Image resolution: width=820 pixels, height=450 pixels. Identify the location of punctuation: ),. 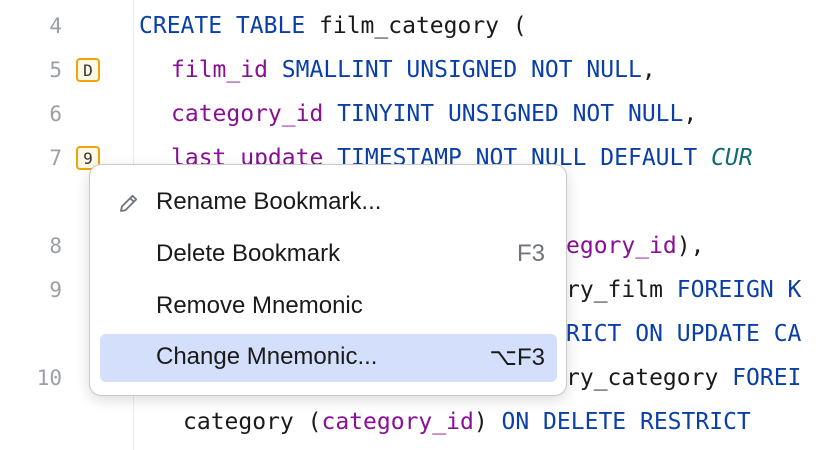
(690, 246).